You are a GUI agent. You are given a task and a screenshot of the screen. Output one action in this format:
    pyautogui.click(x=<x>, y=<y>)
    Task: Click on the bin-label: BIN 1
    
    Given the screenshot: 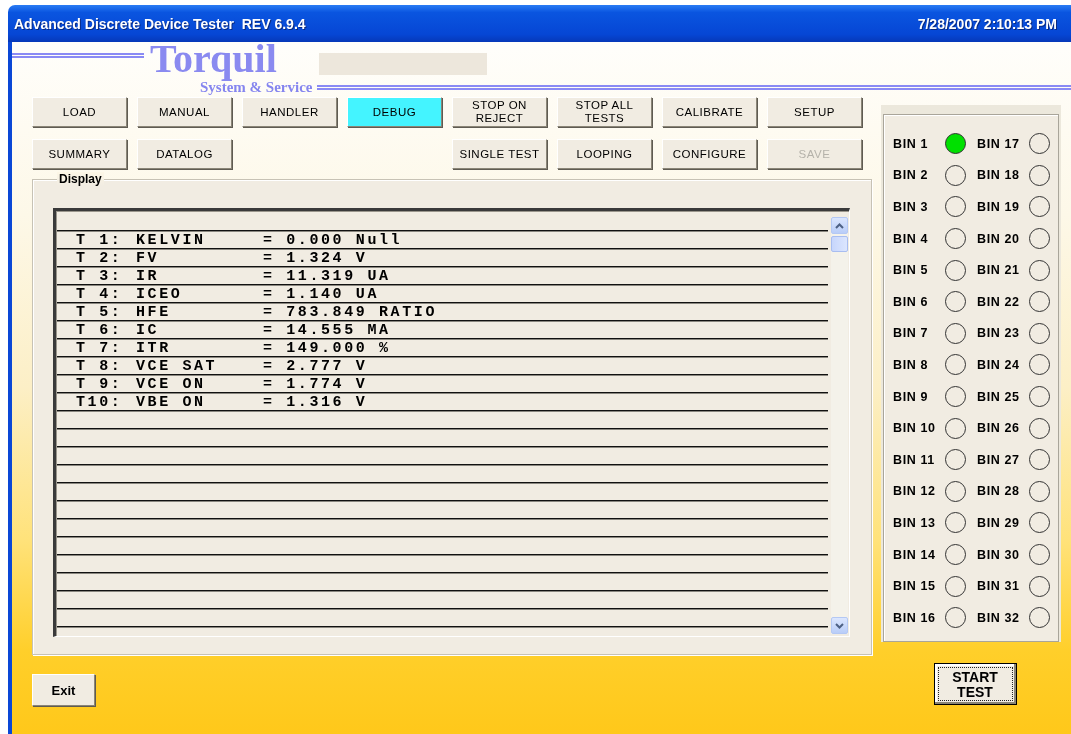 What is the action you would take?
    pyautogui.click(x=911, y=143)
    